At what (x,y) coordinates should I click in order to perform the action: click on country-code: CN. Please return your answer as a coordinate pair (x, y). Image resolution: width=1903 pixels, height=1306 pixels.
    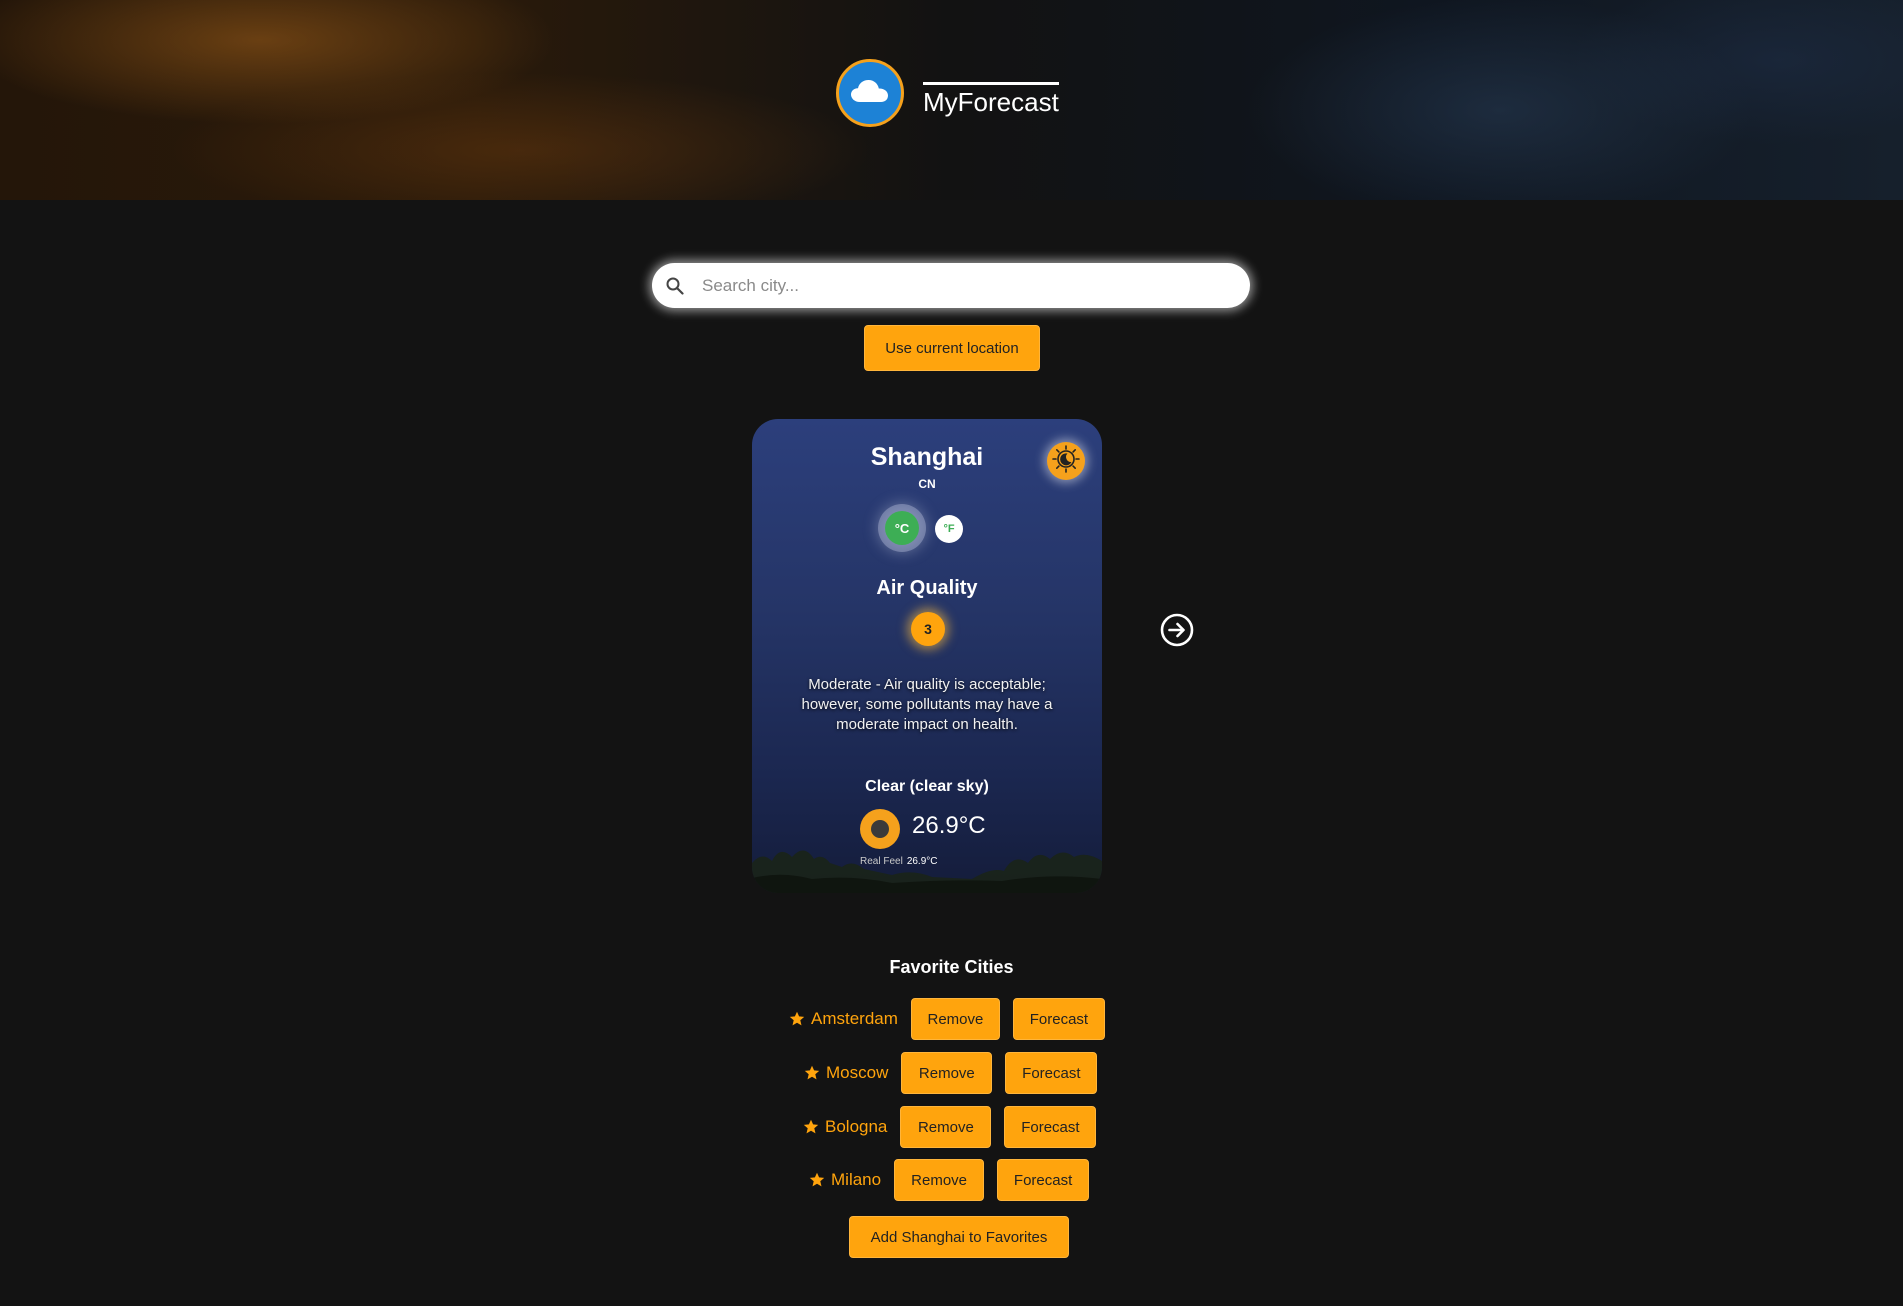
    Looking at the image, I should click on (927, 484).